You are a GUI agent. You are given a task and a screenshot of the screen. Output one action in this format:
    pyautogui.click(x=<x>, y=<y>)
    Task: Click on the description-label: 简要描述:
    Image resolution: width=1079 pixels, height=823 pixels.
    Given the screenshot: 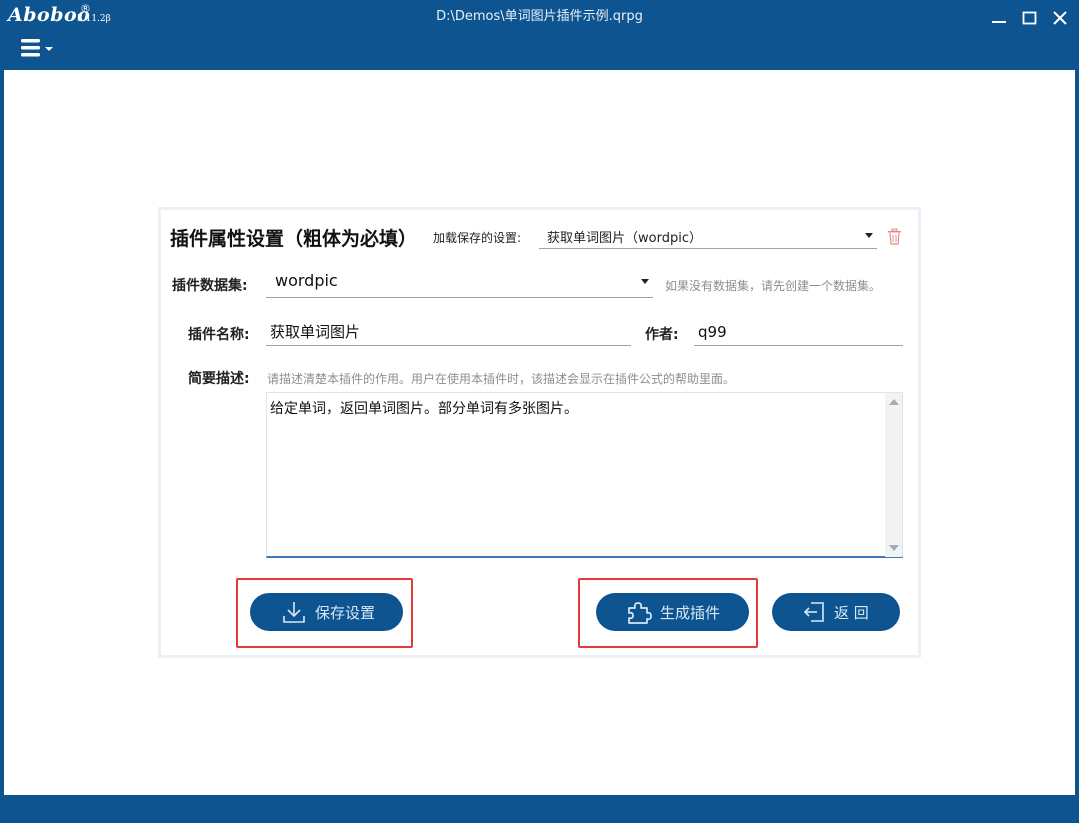 What is the action you would take?
    pyautogui.click(x=219, y=379)
    